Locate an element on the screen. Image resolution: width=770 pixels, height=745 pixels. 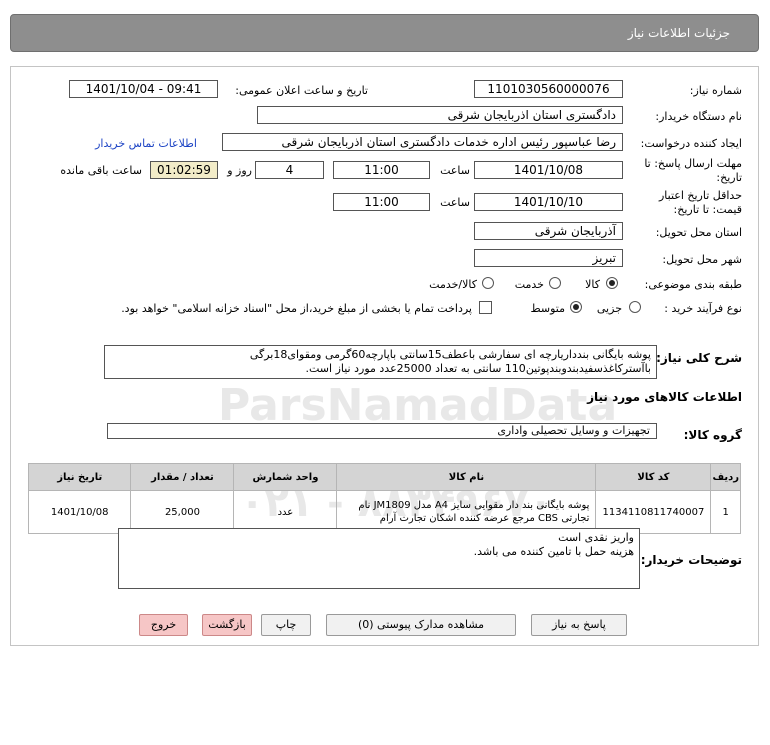
category-radio-goods is located at coordinates (612, 283).